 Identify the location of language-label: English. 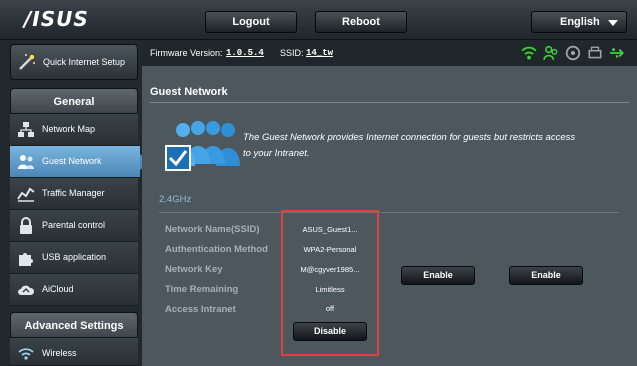
(580, 22).